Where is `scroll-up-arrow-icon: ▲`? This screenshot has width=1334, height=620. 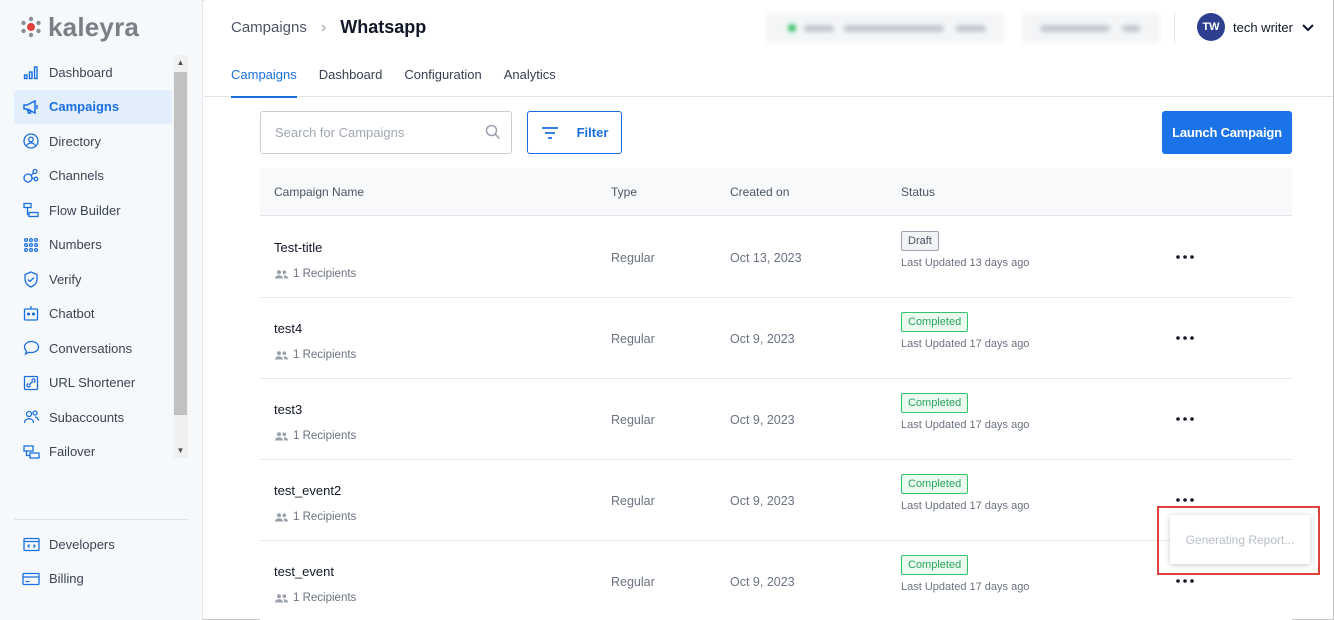 scroll-up-arrow-icon: ▲ is located at coordinates (180, 62).